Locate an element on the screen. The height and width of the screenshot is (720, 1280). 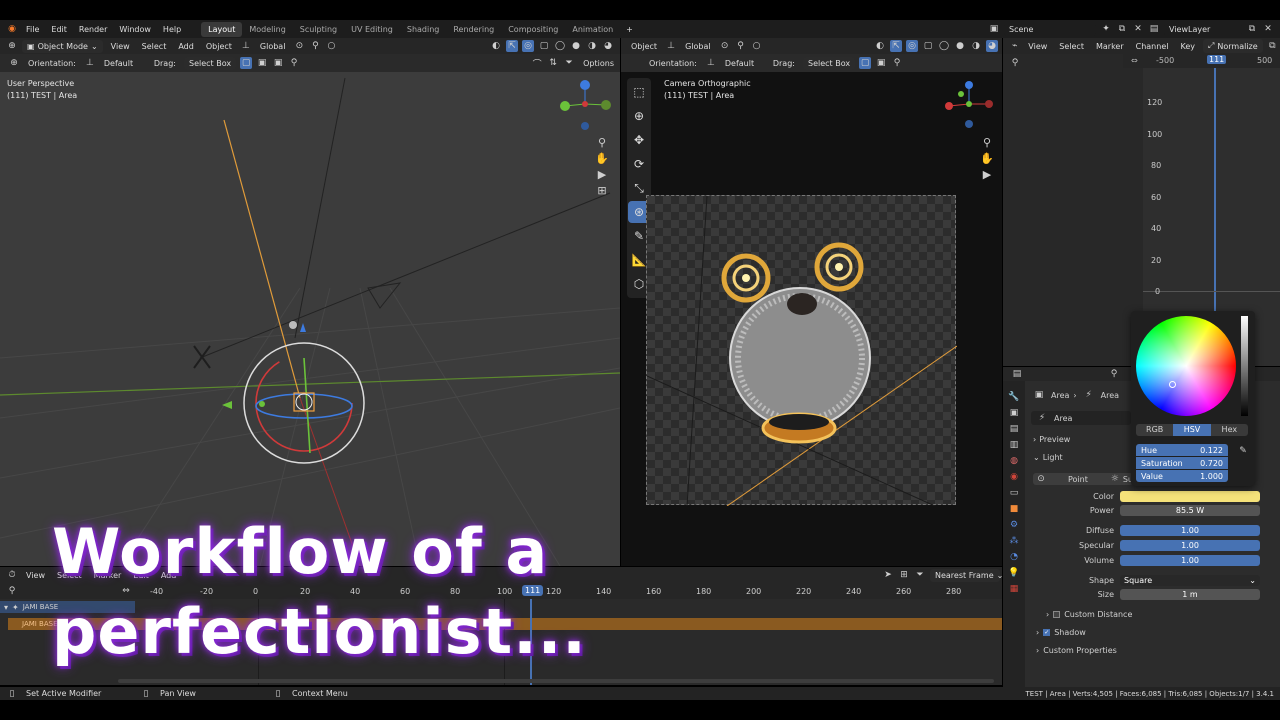
select-subtract-icon: ▣ is located at coordinates (278, 63).